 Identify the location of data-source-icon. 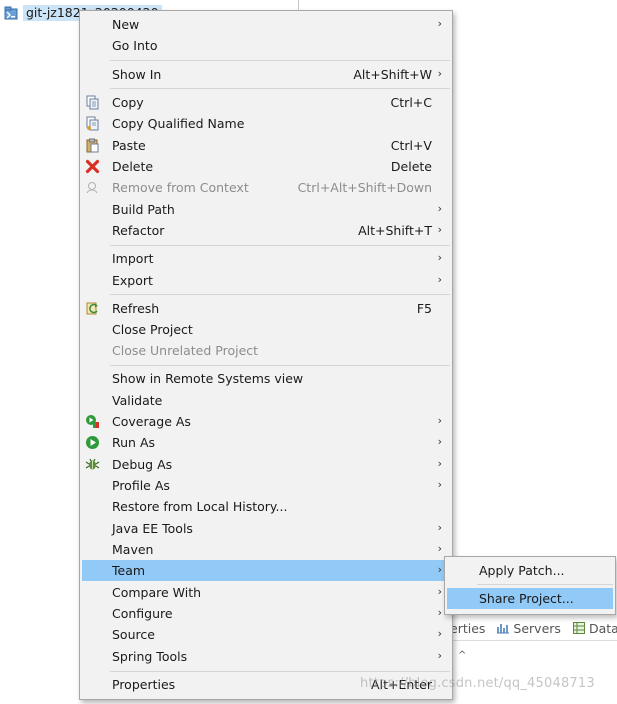
(578, 628).